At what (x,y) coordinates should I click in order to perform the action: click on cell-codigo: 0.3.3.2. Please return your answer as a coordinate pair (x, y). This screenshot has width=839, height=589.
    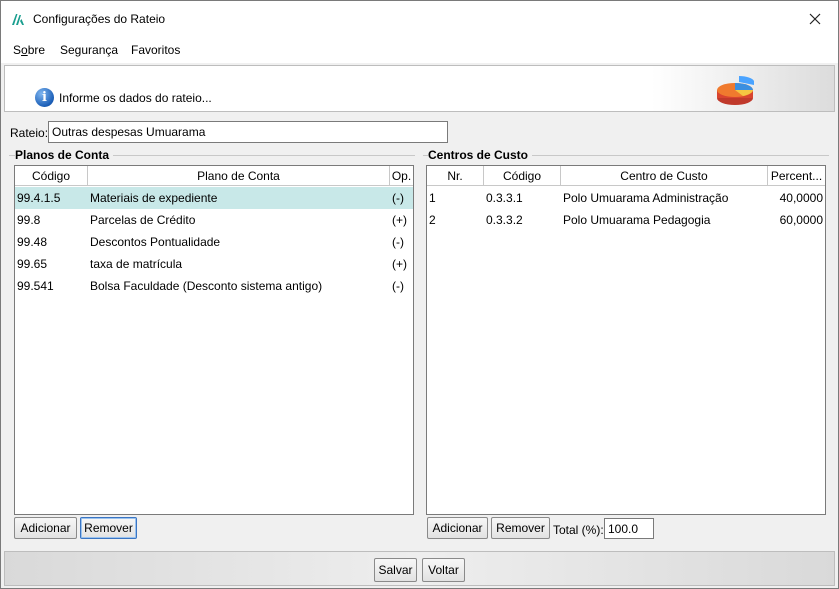
    Looking at the image, I should click on (504, 220).